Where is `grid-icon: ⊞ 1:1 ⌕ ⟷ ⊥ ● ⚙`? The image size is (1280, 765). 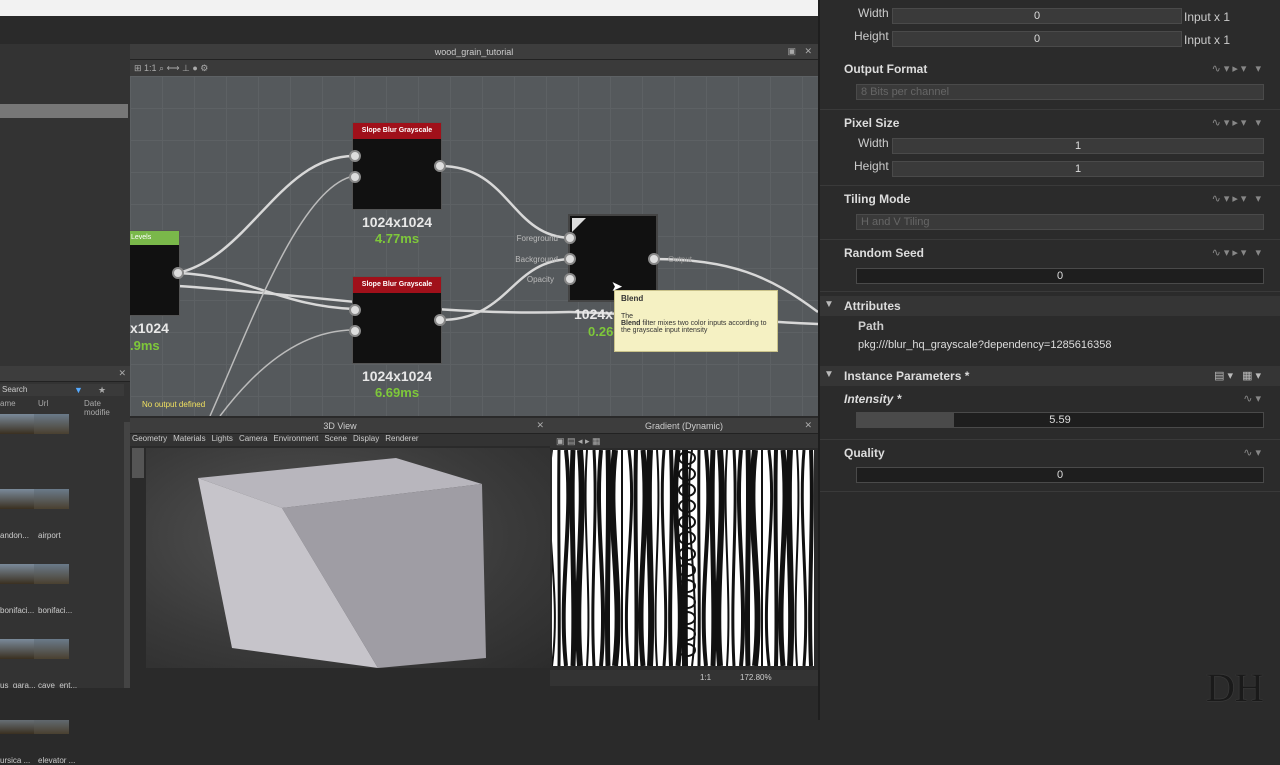 grid-icon: ⊞ 1:1 ⌕ ⟷ ⊥ ● ⚙ is located at coordinates (171, 68).